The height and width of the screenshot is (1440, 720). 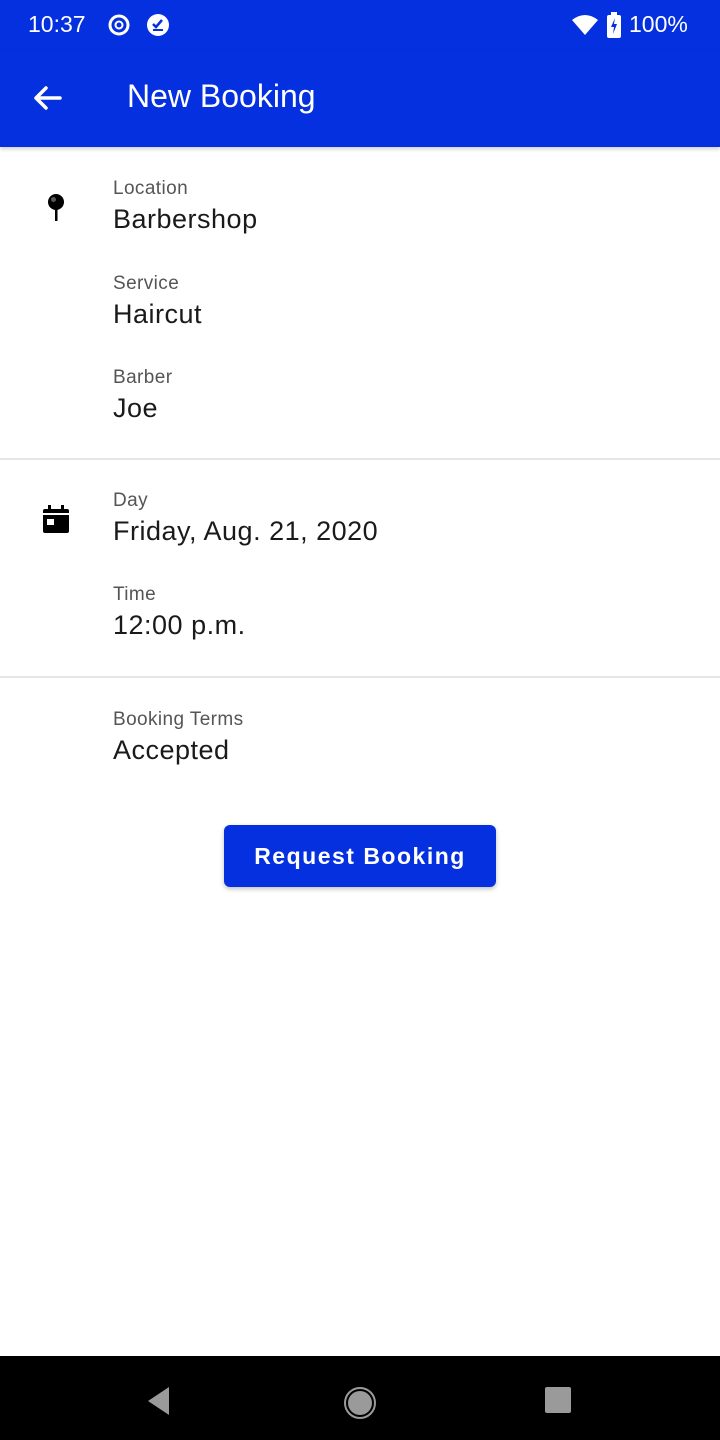 What do you see at coordinates (360, 1403) in the screenshot?
I see `nav-home-icon` at bounding box center [360, 1403].